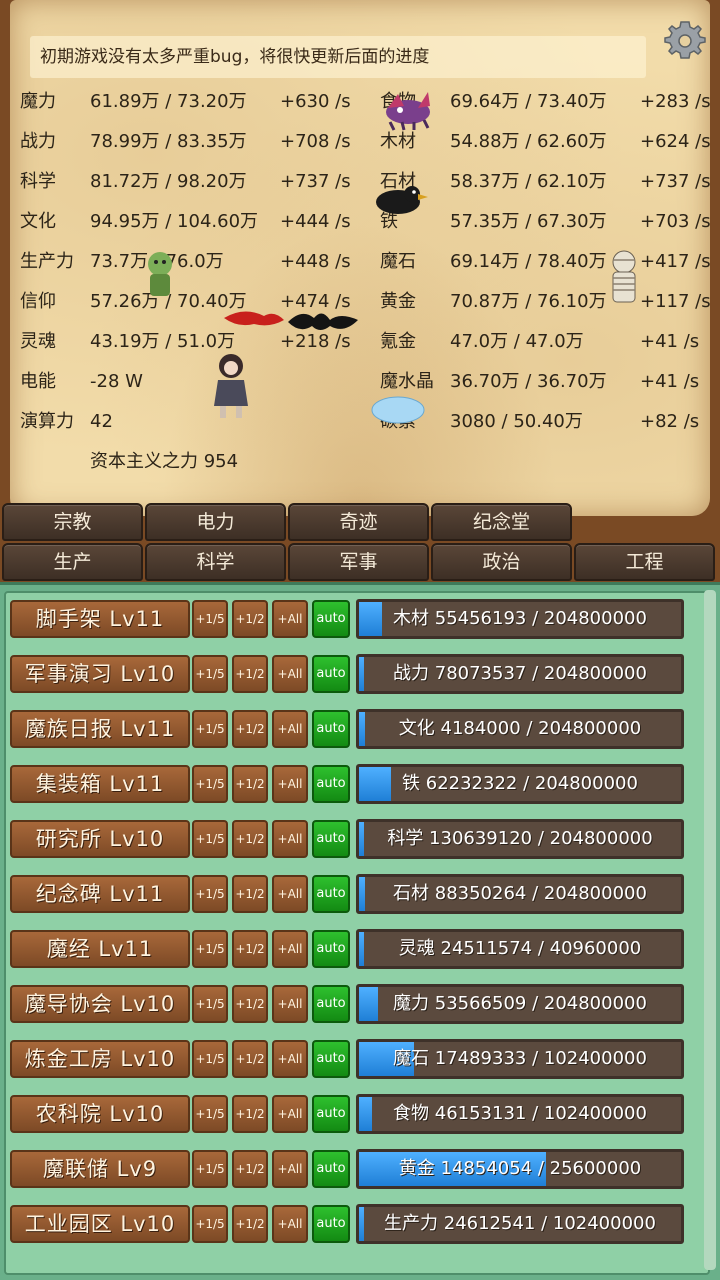 The height and width of the screenshot is (1280, 720). What do you see at coordinates (402, 200) in the screenshot?
I see `crow-icon` at bounding box center [402, 200].